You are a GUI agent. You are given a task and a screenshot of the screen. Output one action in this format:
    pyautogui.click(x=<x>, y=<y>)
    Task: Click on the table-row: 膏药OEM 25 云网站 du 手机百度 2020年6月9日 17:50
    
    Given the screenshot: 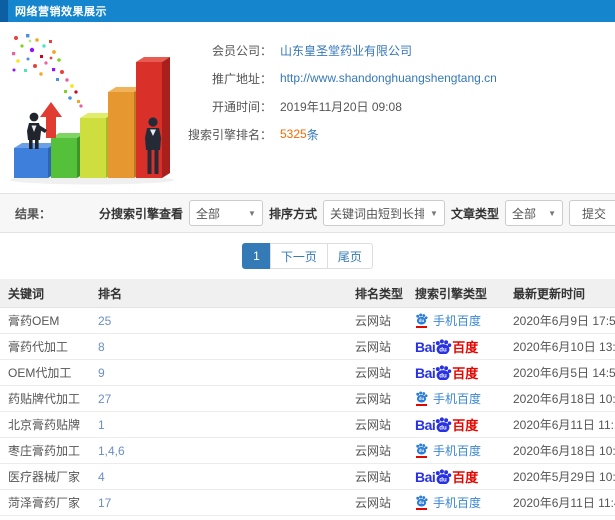 What is the action you would take?
    pyautogui.click(x=307, y=321)
    